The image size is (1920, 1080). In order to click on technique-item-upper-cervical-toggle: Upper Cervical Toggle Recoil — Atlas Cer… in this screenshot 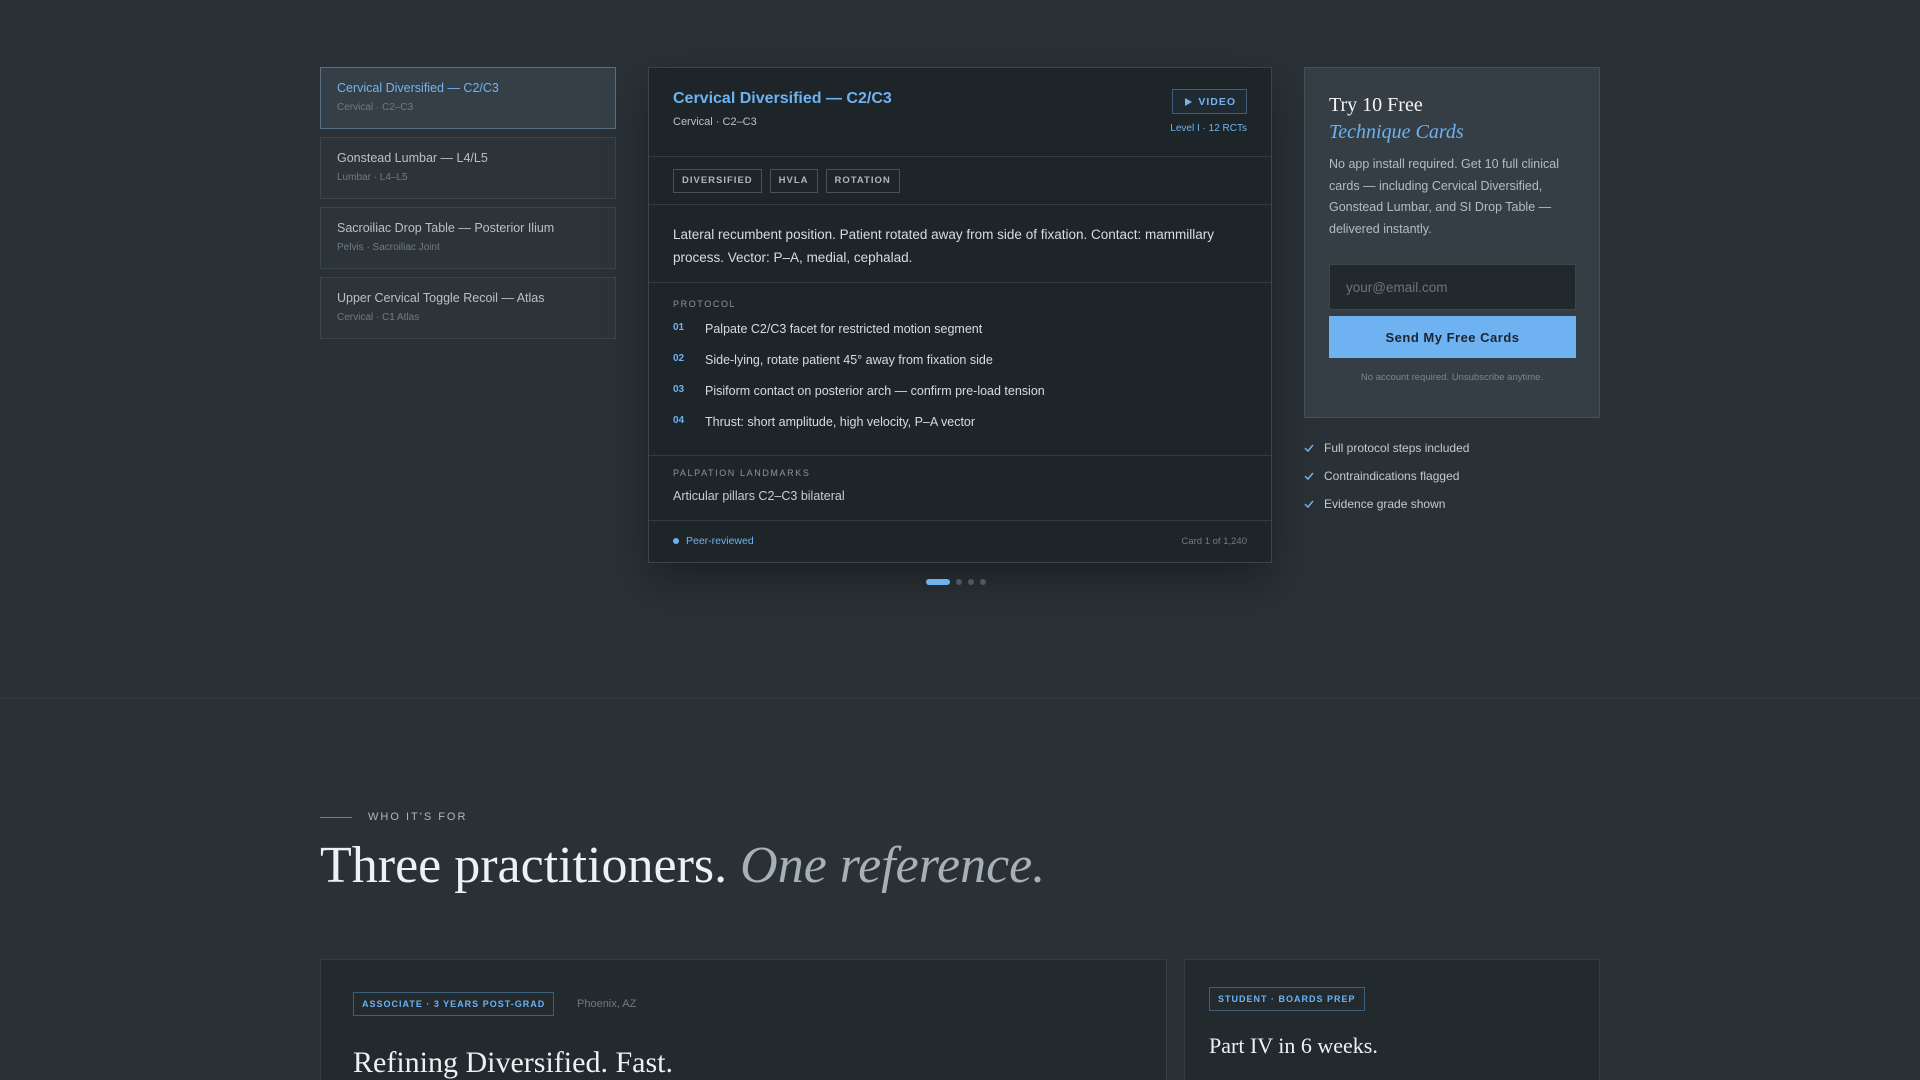, I will do `click(468, 308)`.